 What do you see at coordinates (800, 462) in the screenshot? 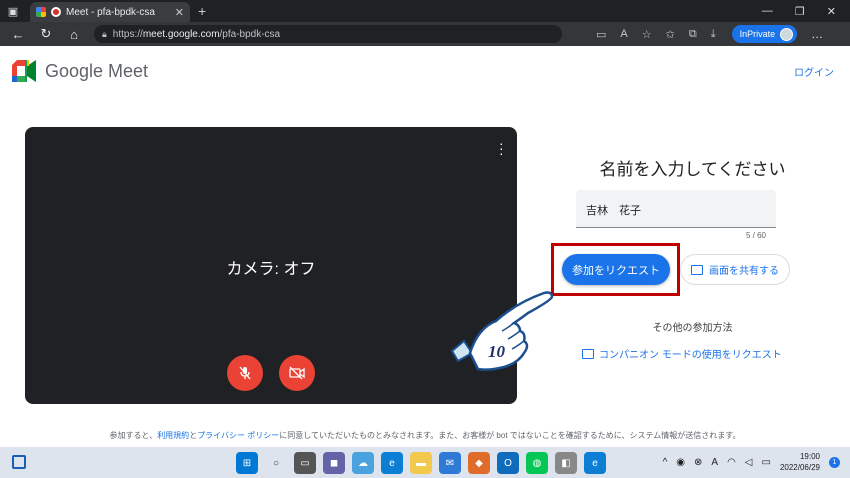
I see `clock: 19:00 2022/06/29` at bounding box center [800, 462].